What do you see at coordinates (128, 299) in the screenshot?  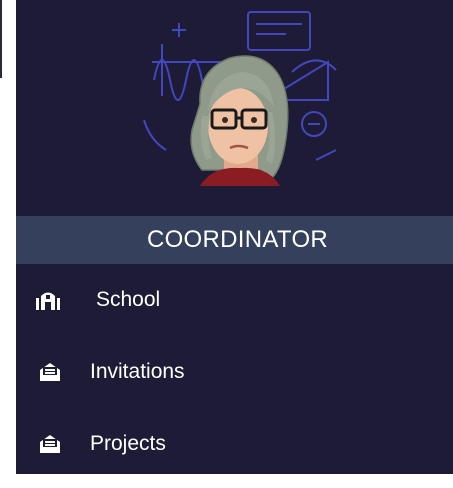 I see `sidebar-item-label: School` at bounding box center [128, 299].